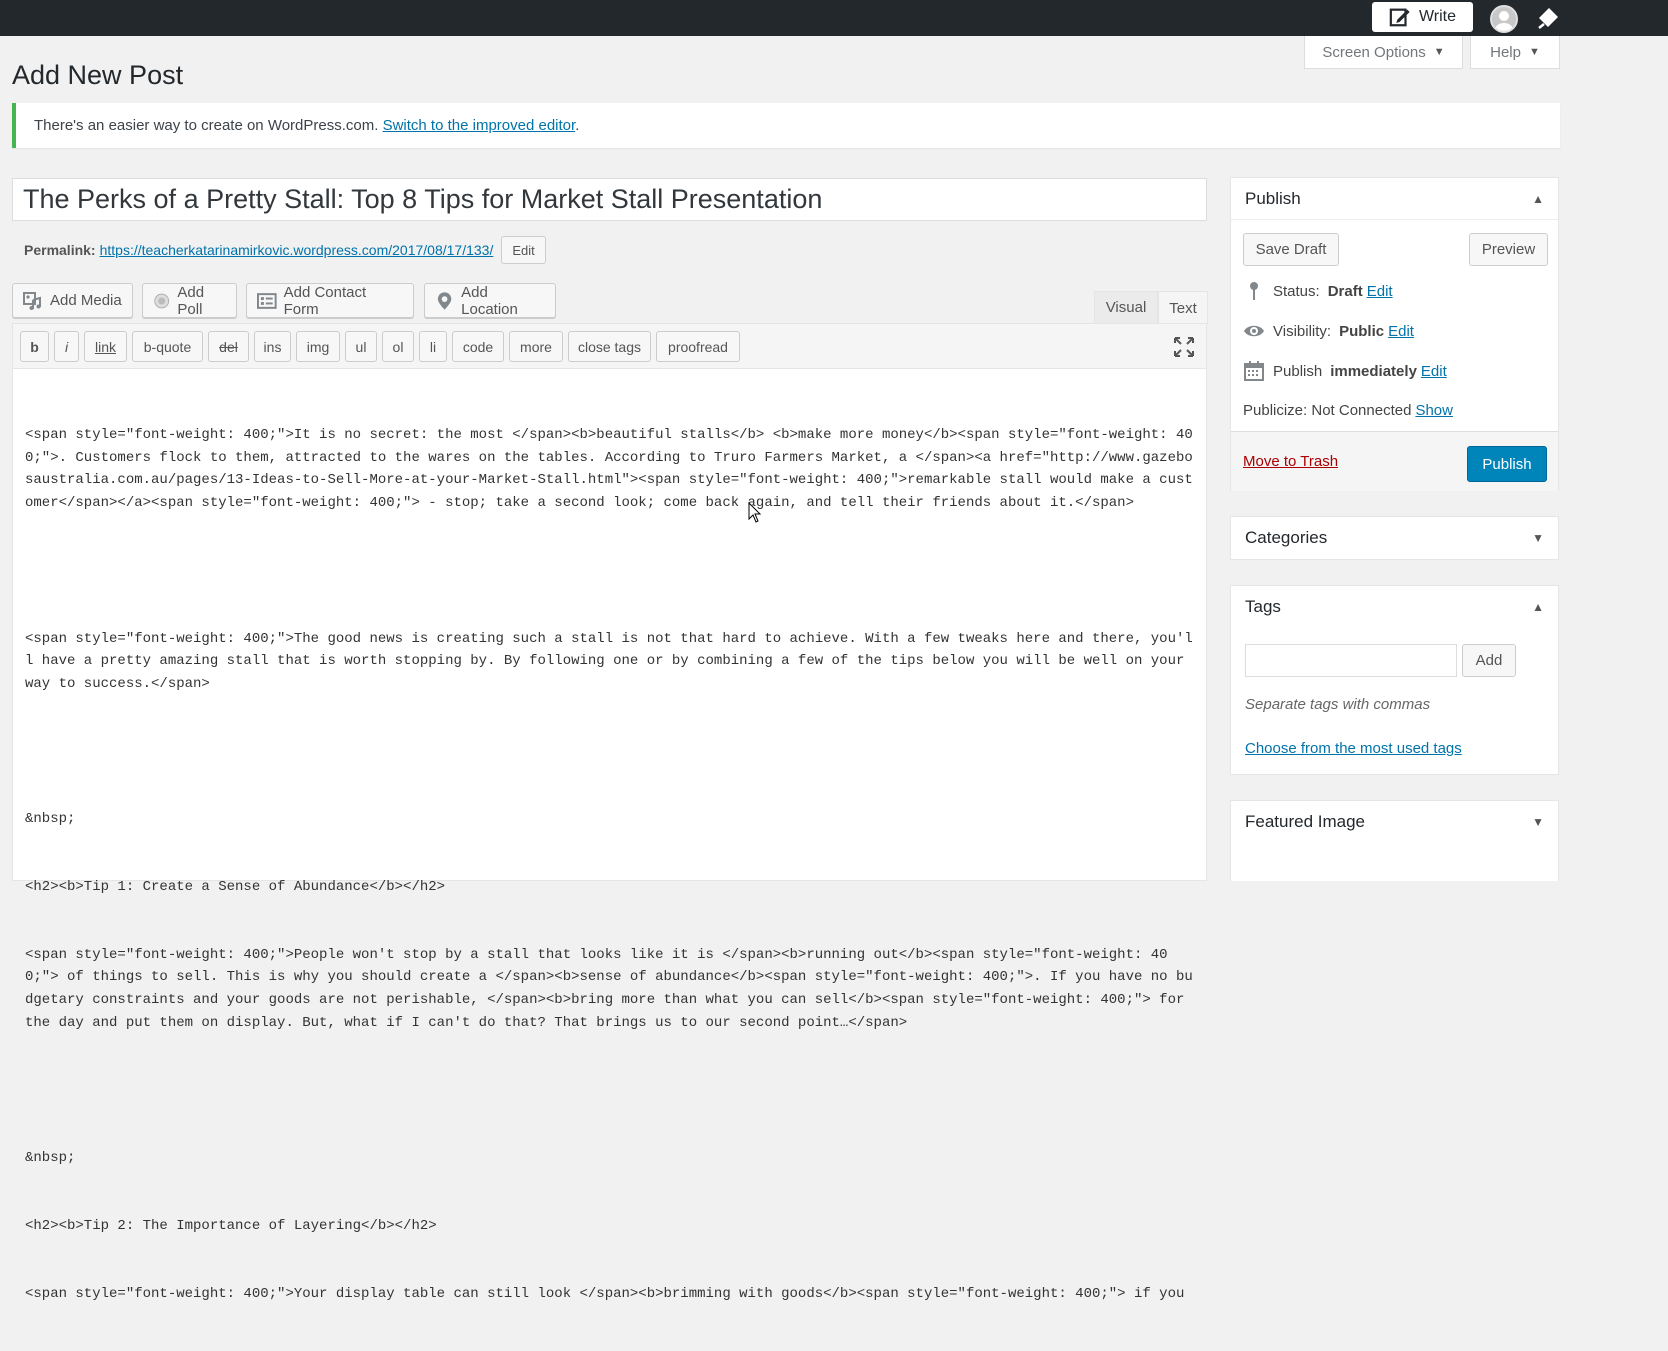  I want to click on page-title: Add New Post, so click(98, 75).